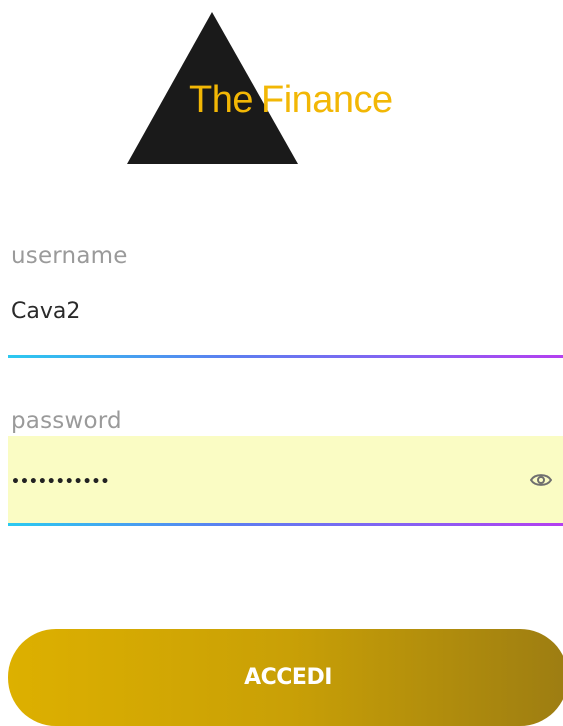  What do you see at coordinates (221, 100) in the screenshot?
I see `logo-word-the: The` at bounding box center [221, 100].